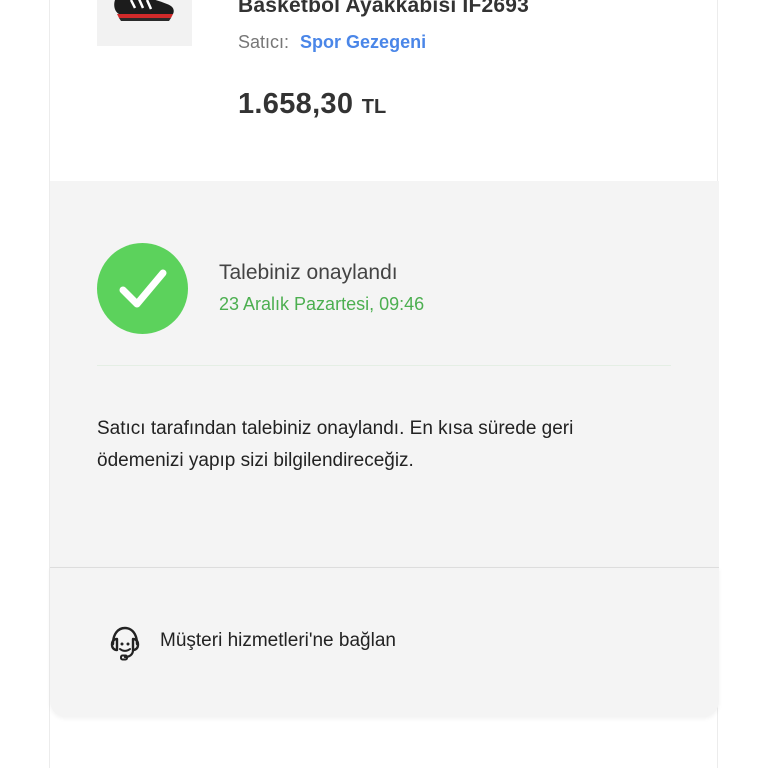  What do you see at coordinates (308, 272) in the screenshot?
I see `status-title: Talebiniz onaylandı` at bounding box center [308, 272].